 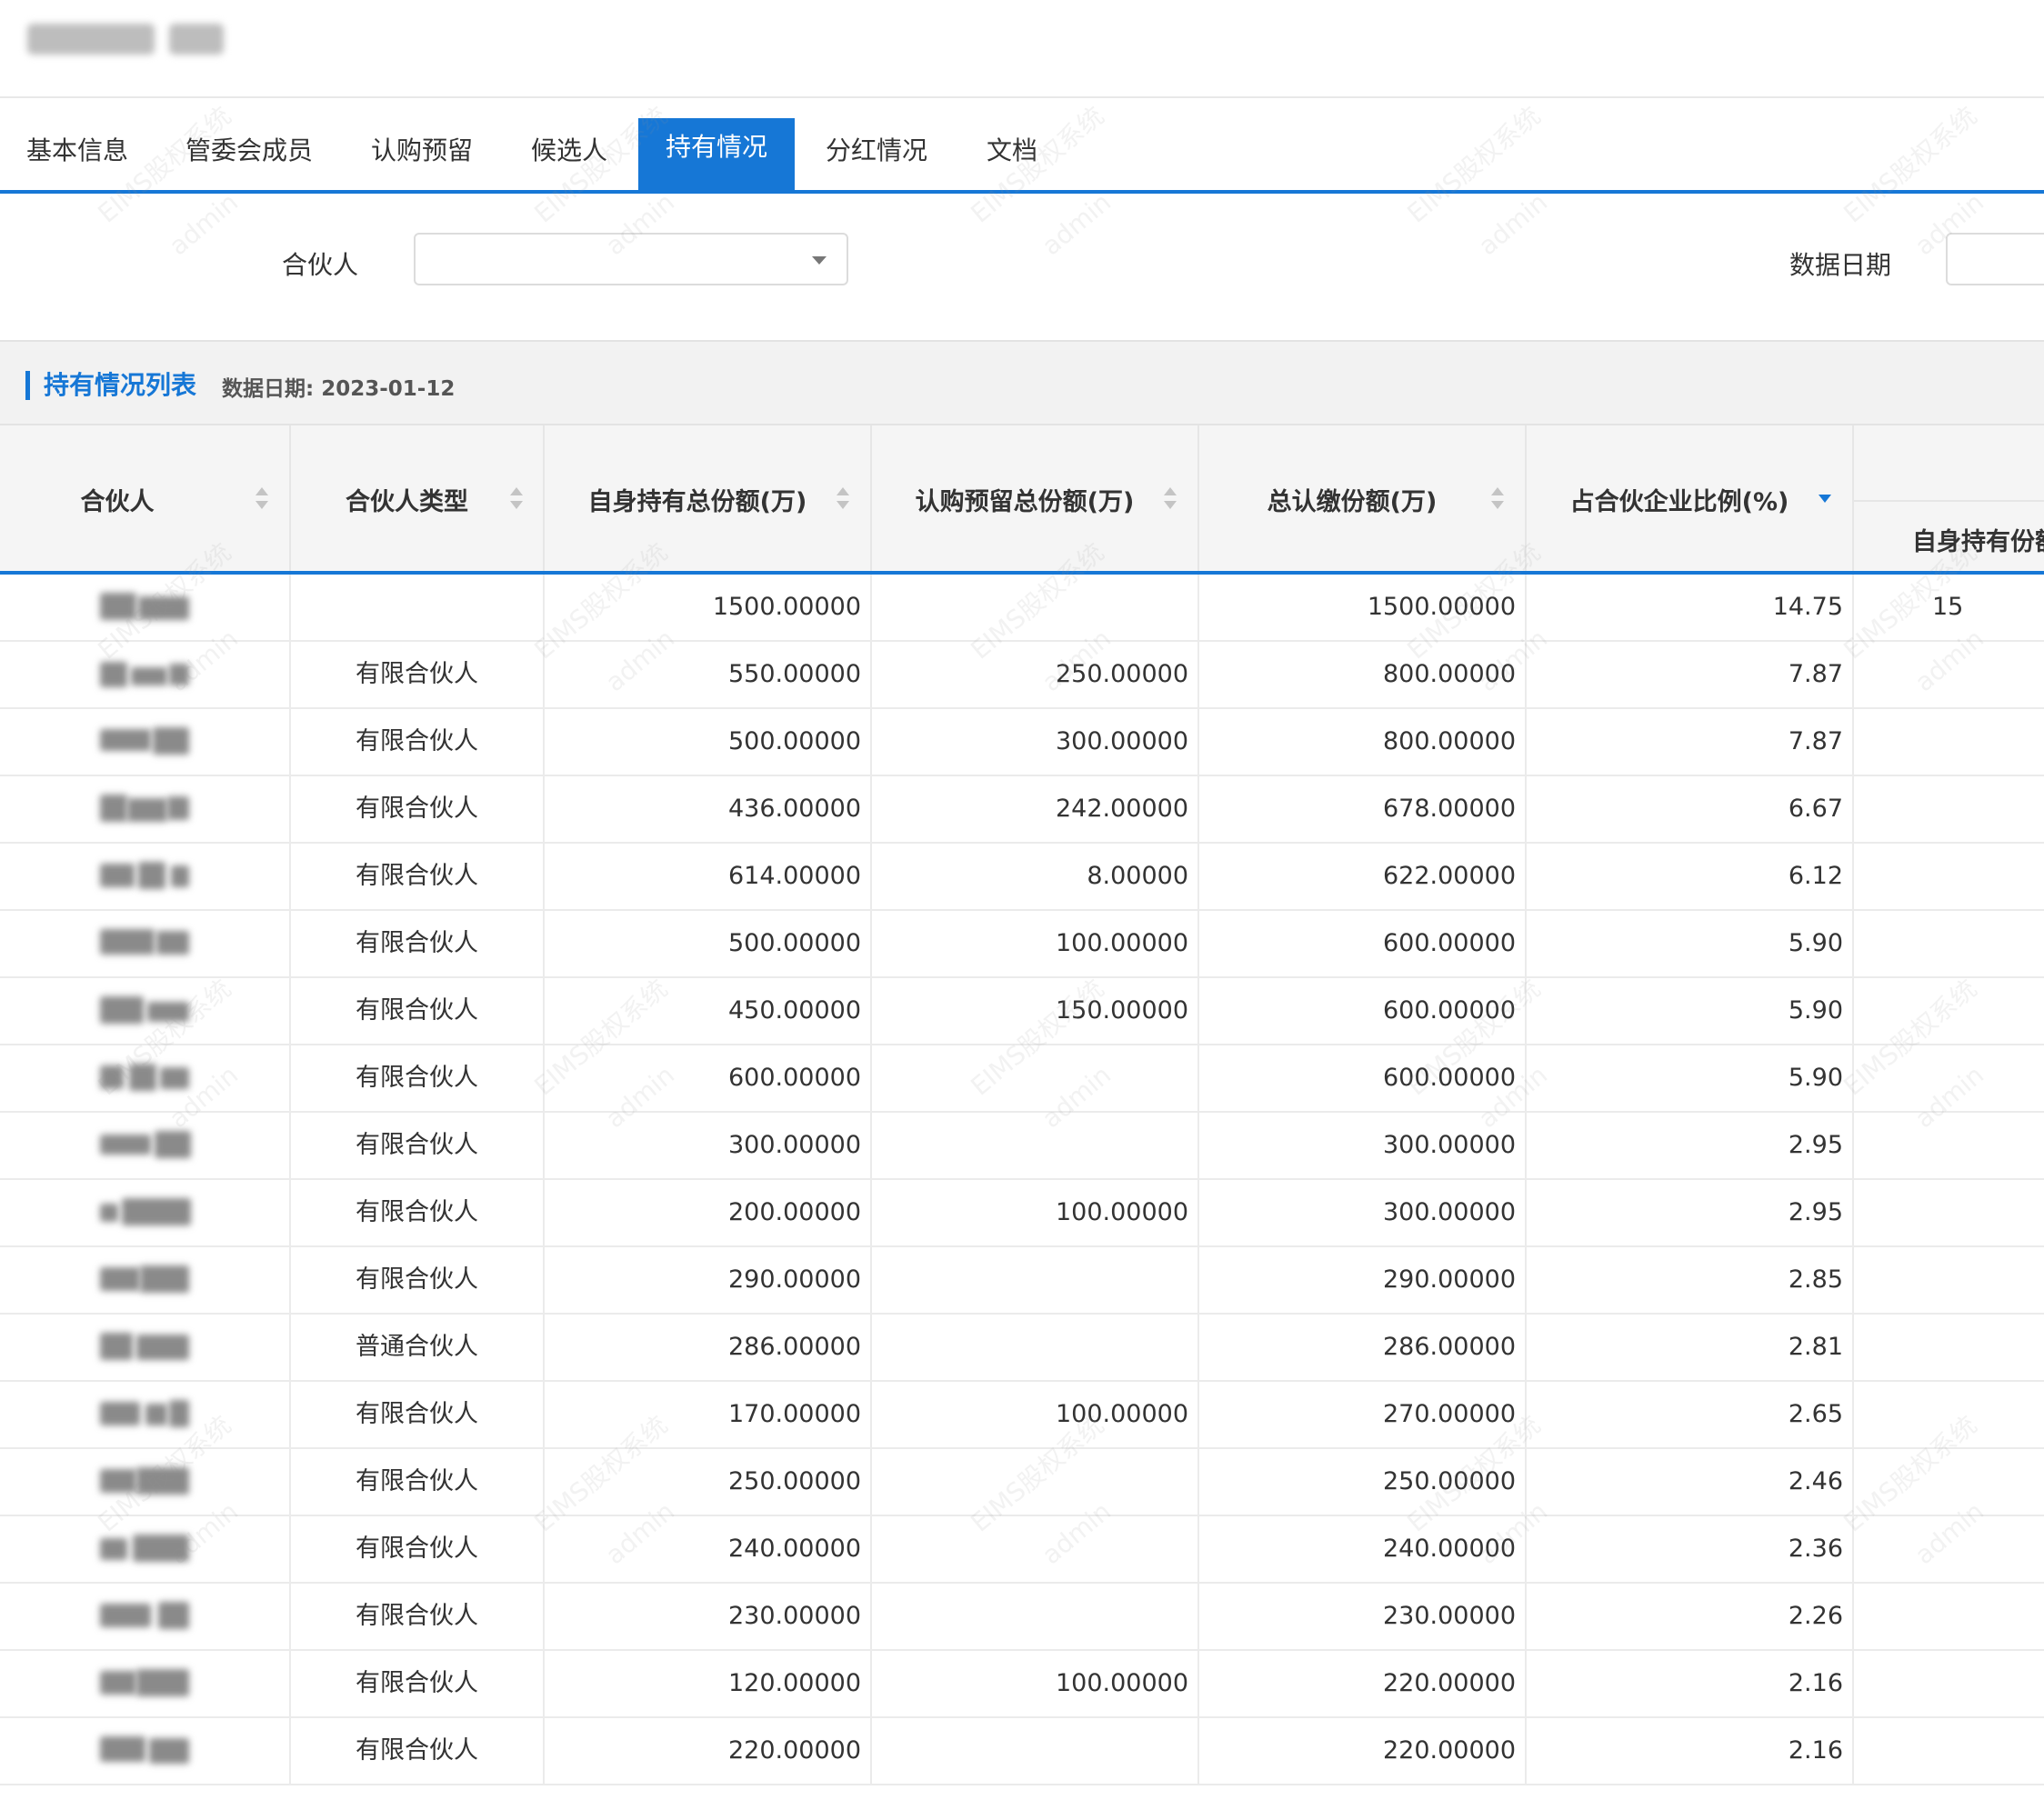 I want to click on cell-total-subscribed: 622.00000, so click(x=1363, y=876).